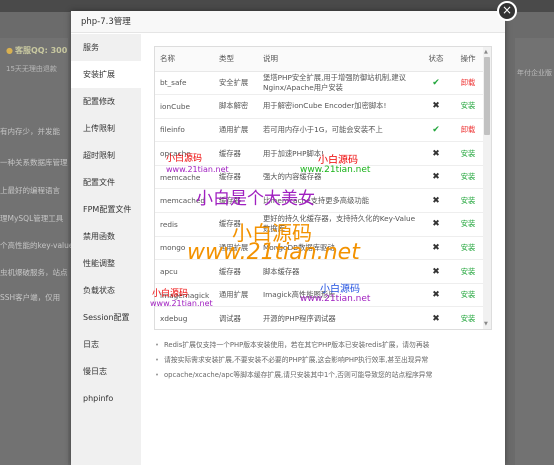  I want to click on ext-type: 安全扩展, so click(241, 83).